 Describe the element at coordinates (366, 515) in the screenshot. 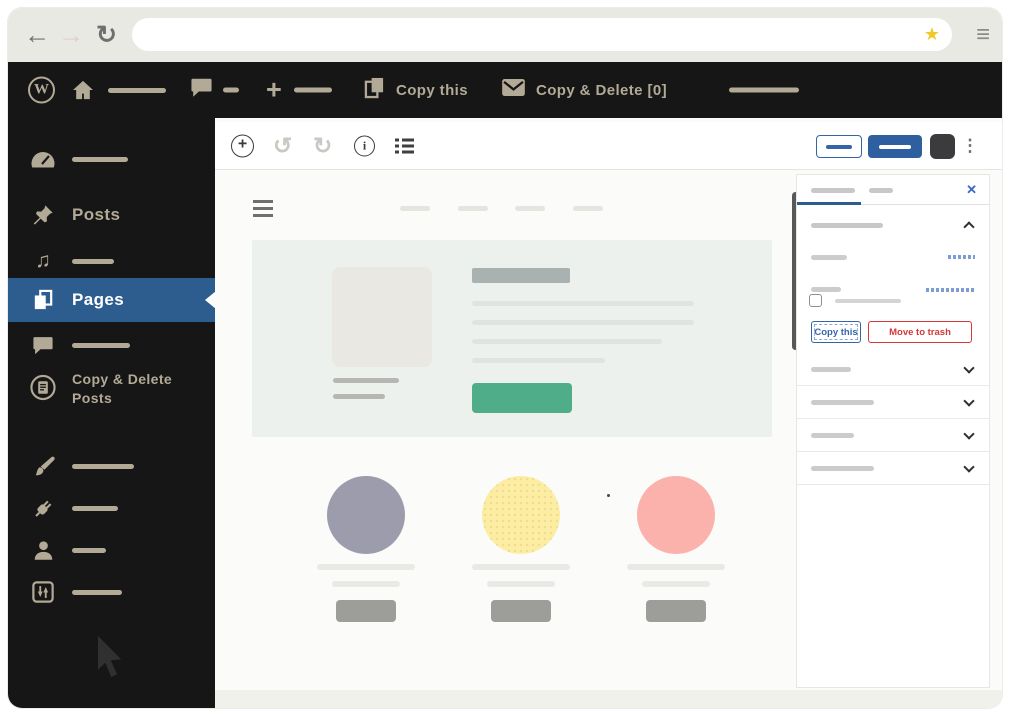

I see `feature-circle-purple` at that location.